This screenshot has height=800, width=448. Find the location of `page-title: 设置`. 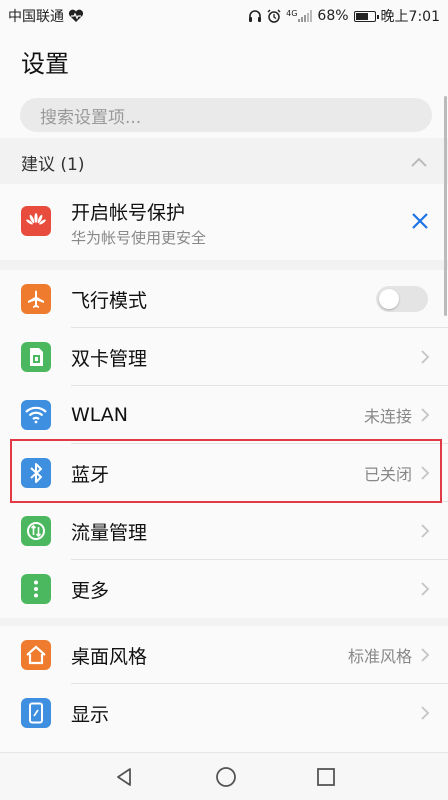

page-title: 设置 is located at coordinates (45, 64).